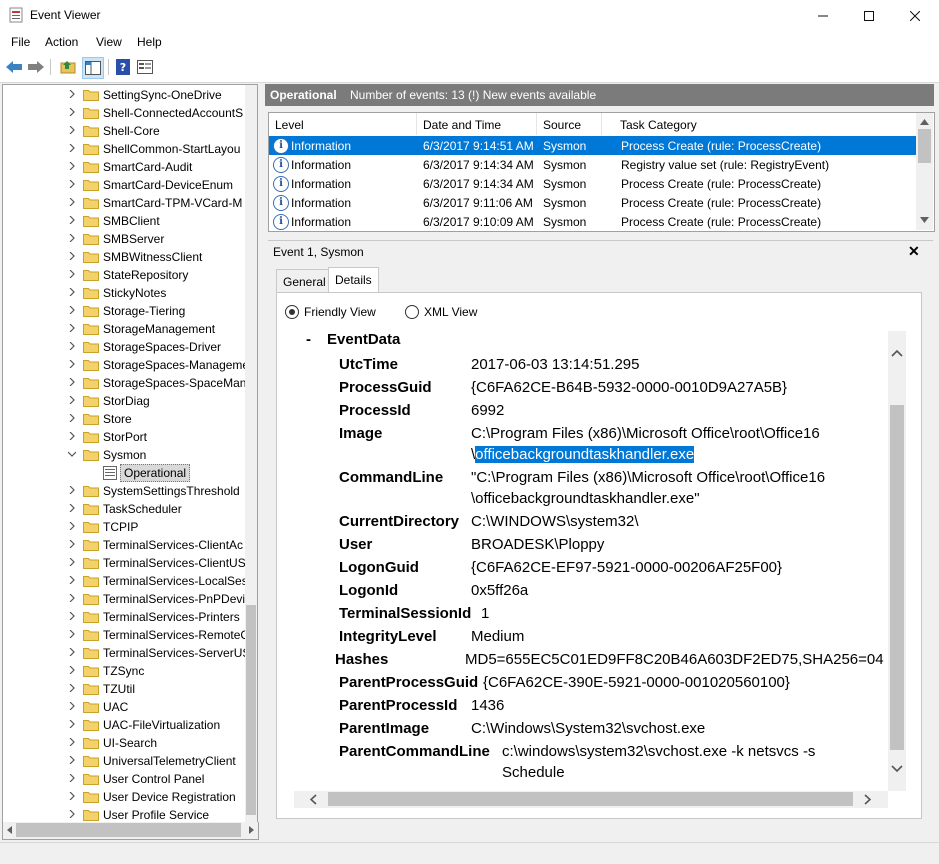 Image resolution: width=939 pixels, height=864 pixels. Describe the element at coordinates (124, 185) in the screenshot. I see `tree-item: SmartCard-DeviceEnum` at that location.